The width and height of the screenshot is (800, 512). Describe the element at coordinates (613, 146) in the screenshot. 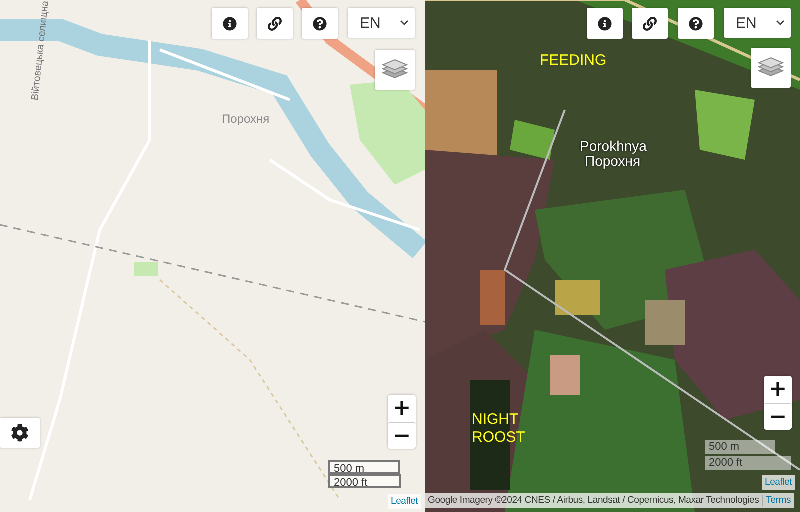

I see `map-label: Porokhnya` at that location.